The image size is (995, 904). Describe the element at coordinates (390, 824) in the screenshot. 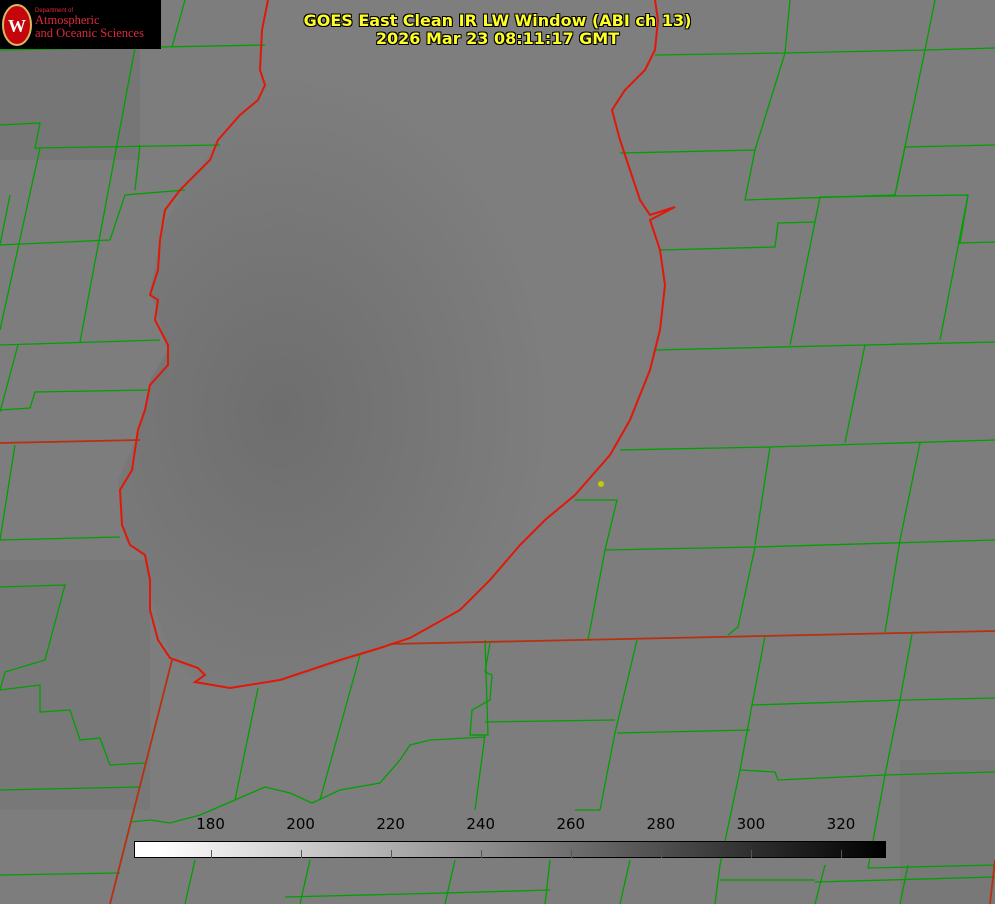

I see `colorbar-tick-label: 220` at that location.